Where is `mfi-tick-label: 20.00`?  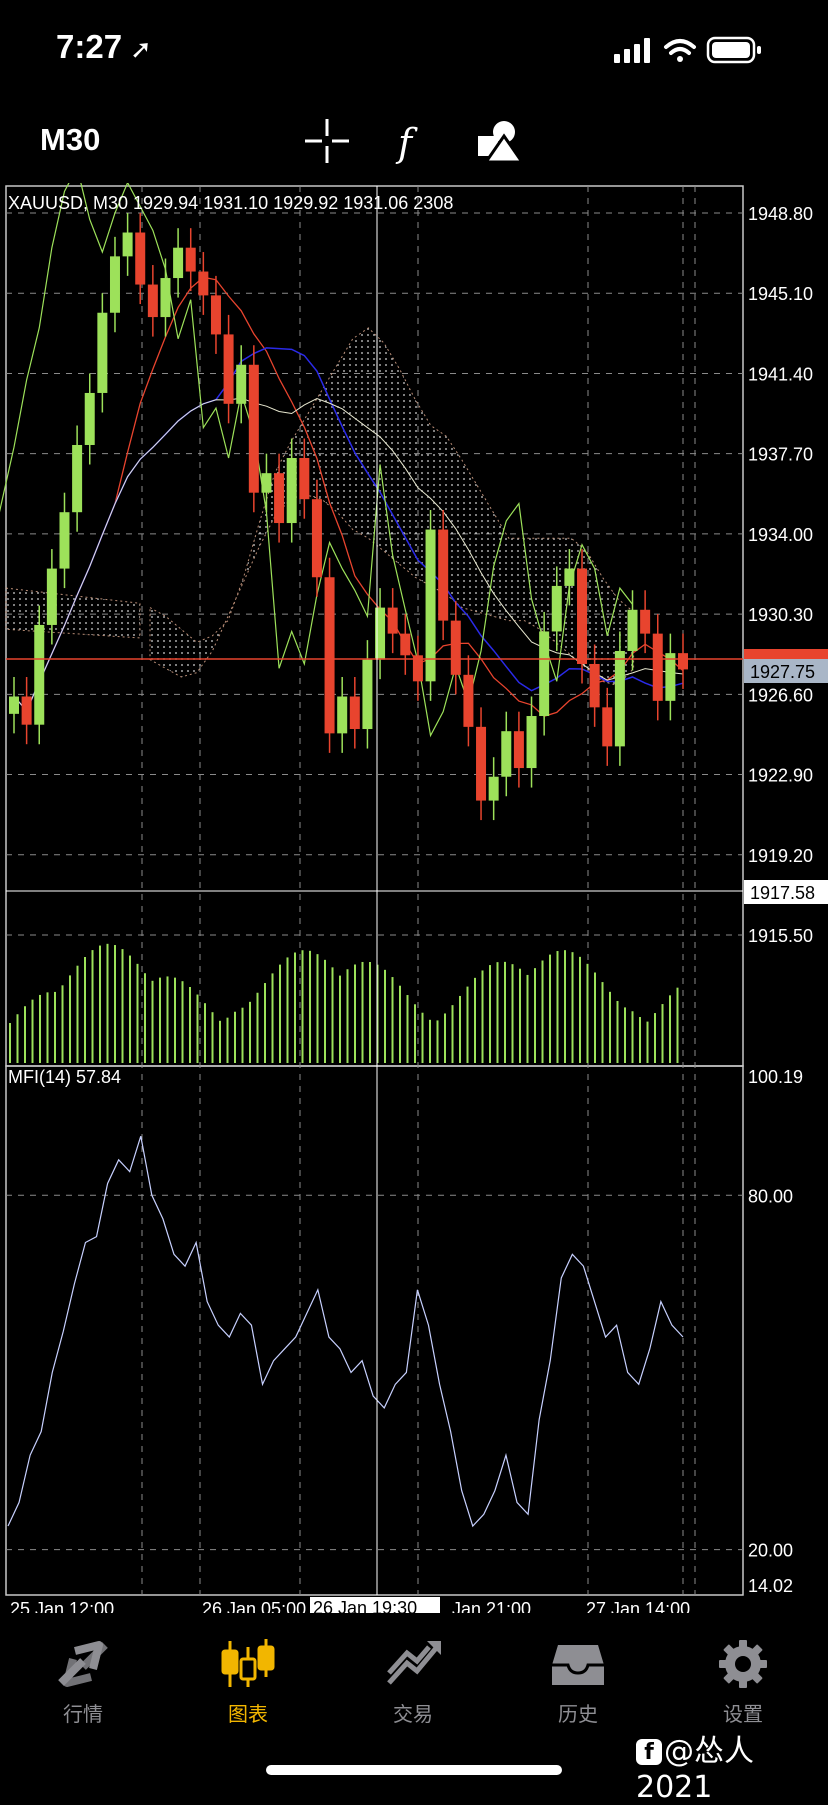
mfi-tick-label: 20.00 is located at coordinates (770, 1551).